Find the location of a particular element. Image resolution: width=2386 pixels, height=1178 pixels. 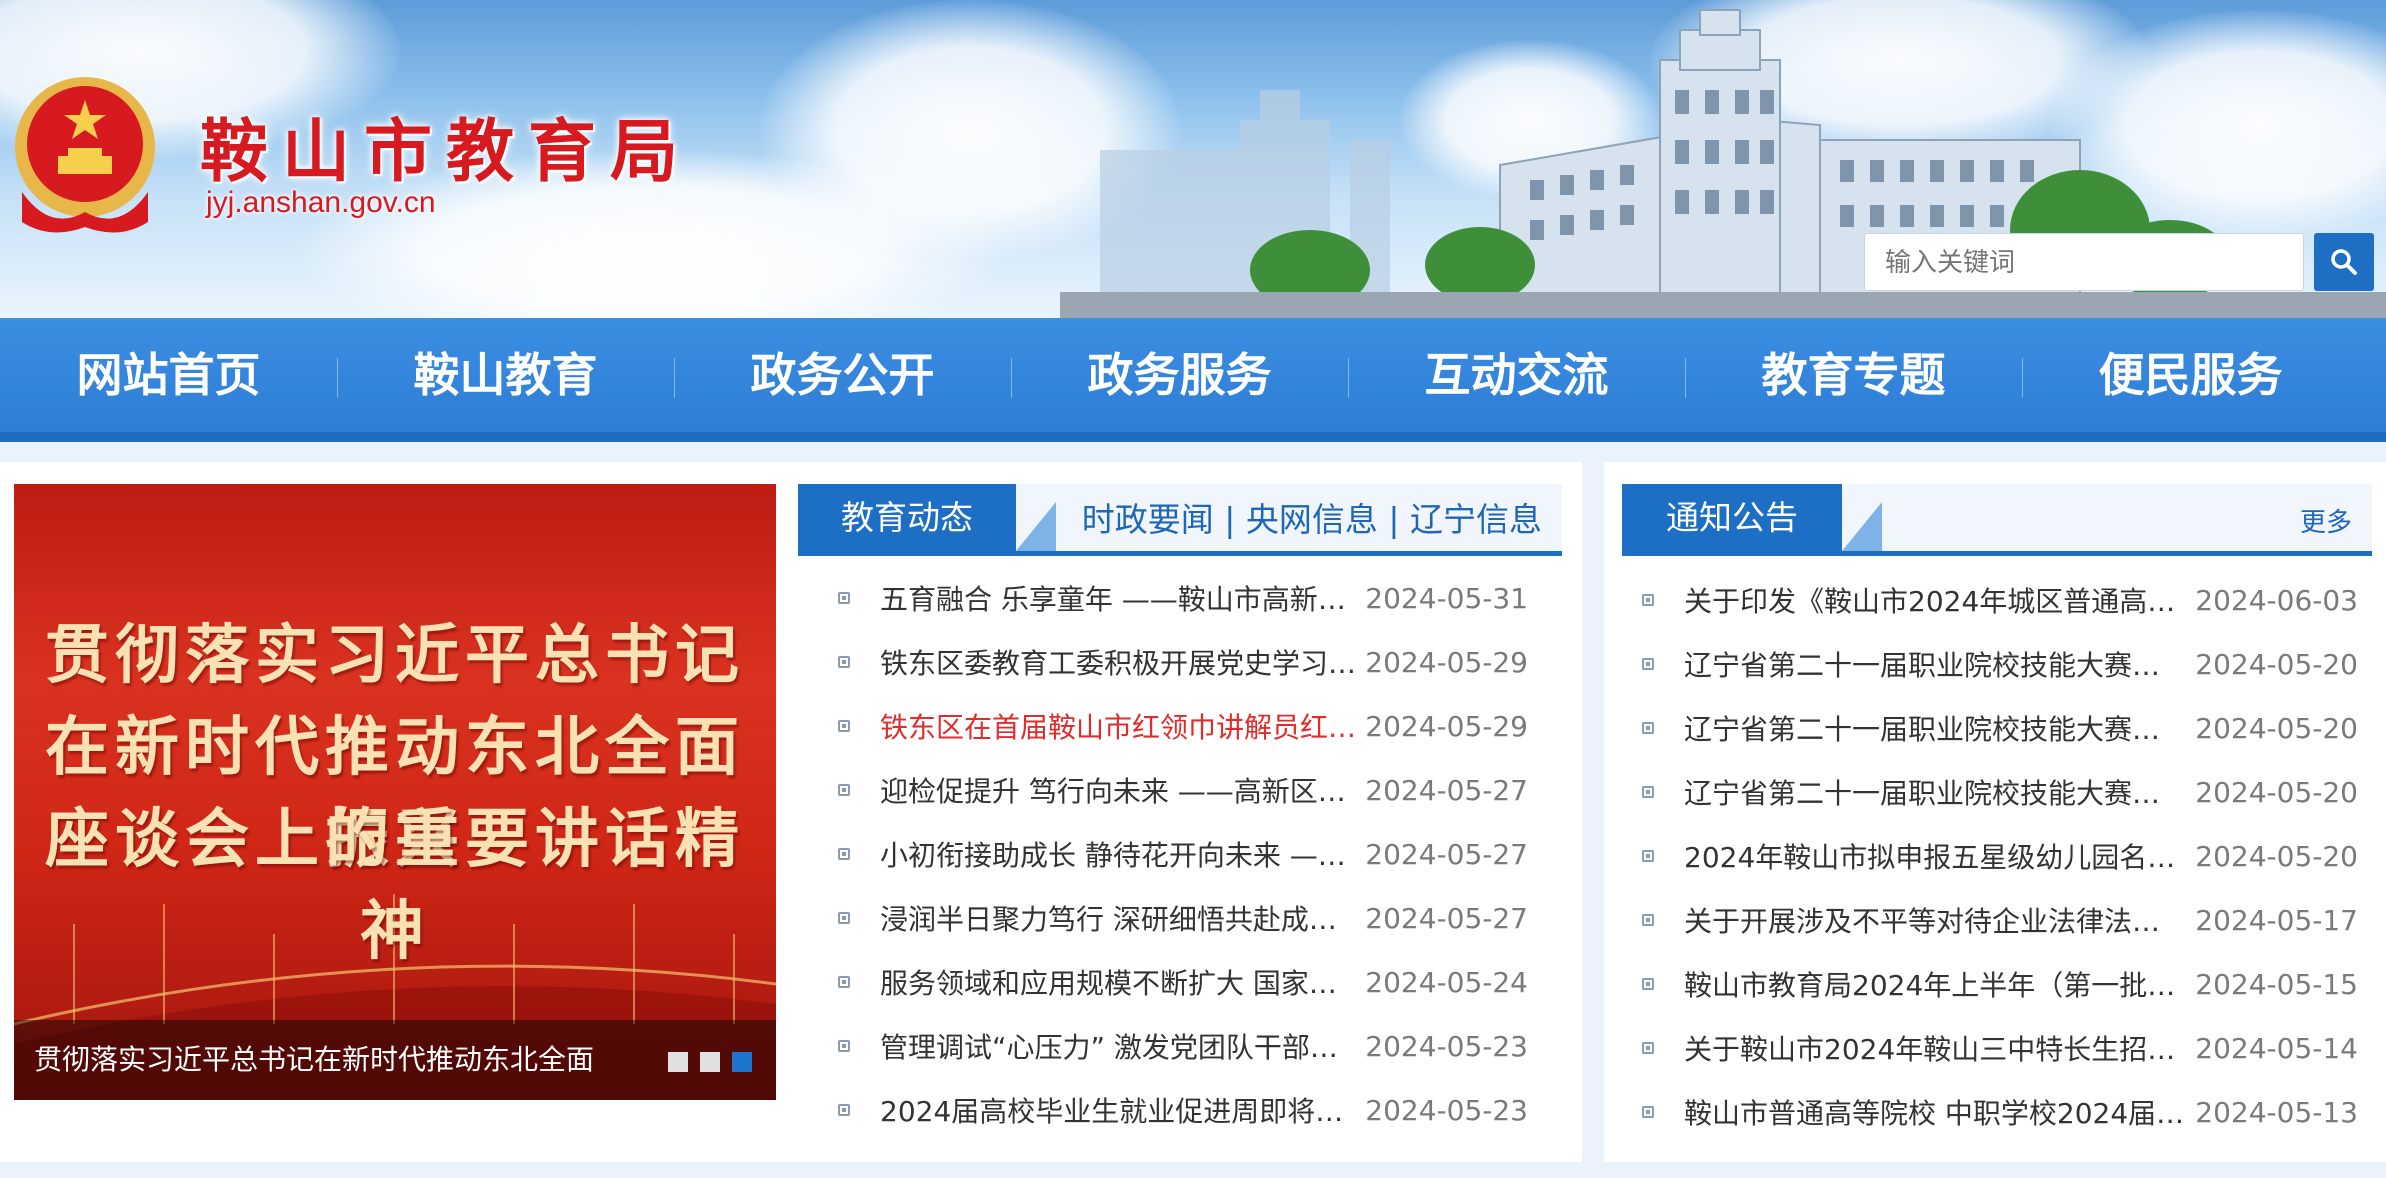

national-emblem-logo is located at coordinates (85, 155).